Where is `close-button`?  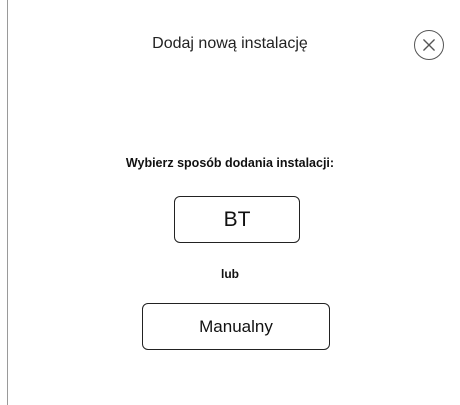
close-button is located at coordinates (429, 45).